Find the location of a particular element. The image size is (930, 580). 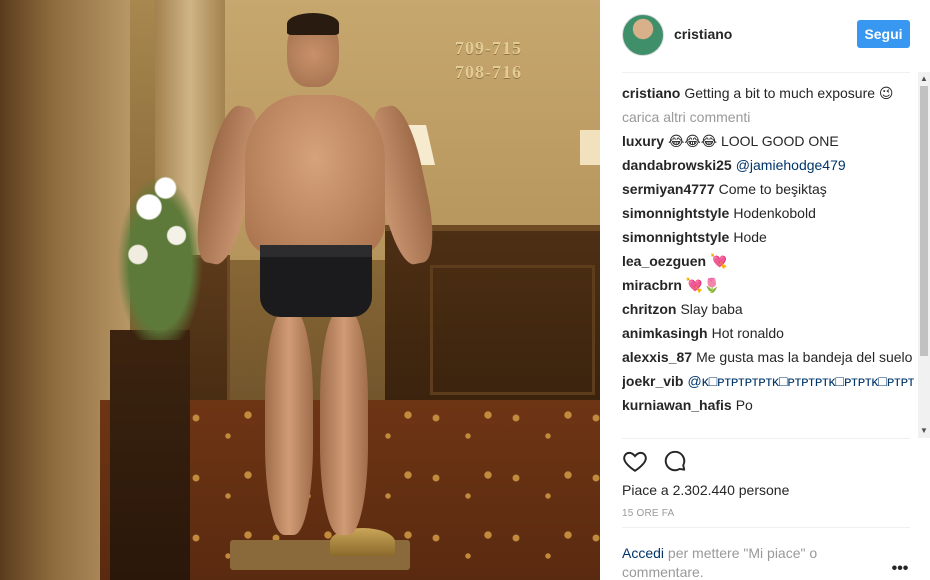

comment-item: kurniawan_hafis Po is located at coordinates (768, 405).